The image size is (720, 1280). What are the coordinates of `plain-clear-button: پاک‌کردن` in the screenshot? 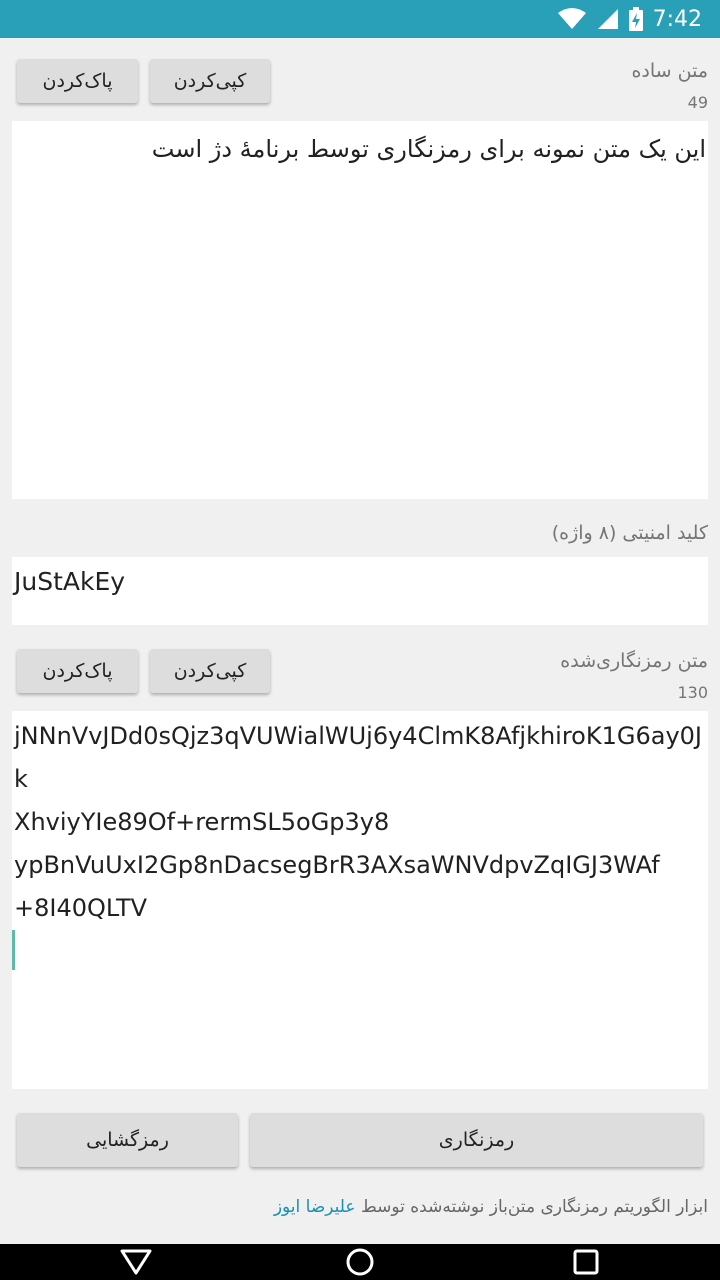 It's located at (77, 81).